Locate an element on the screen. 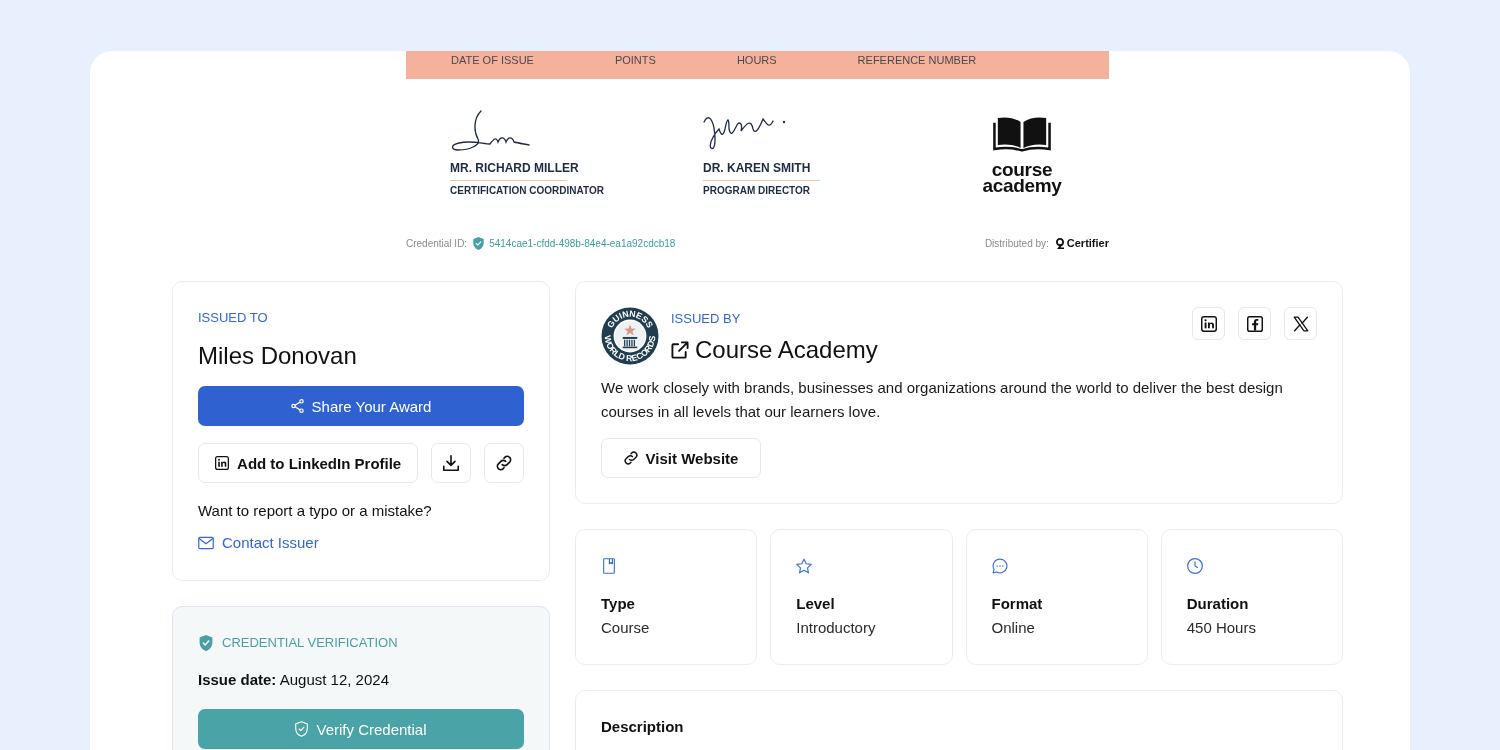 The height and width of the screenshot is (750, 1500). book-icon is located at coordinates (609, 566).